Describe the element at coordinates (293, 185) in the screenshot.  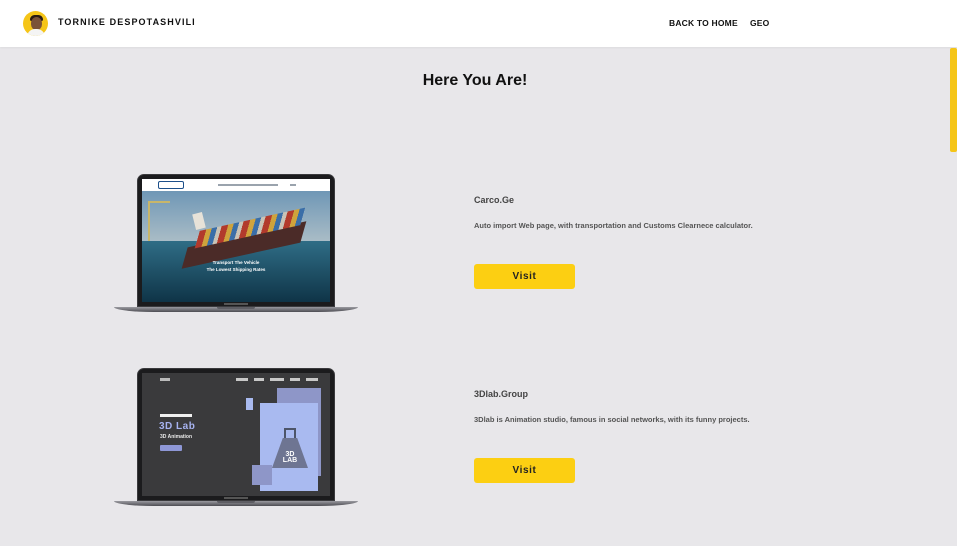
I see `carco-nav-lang` at that location.